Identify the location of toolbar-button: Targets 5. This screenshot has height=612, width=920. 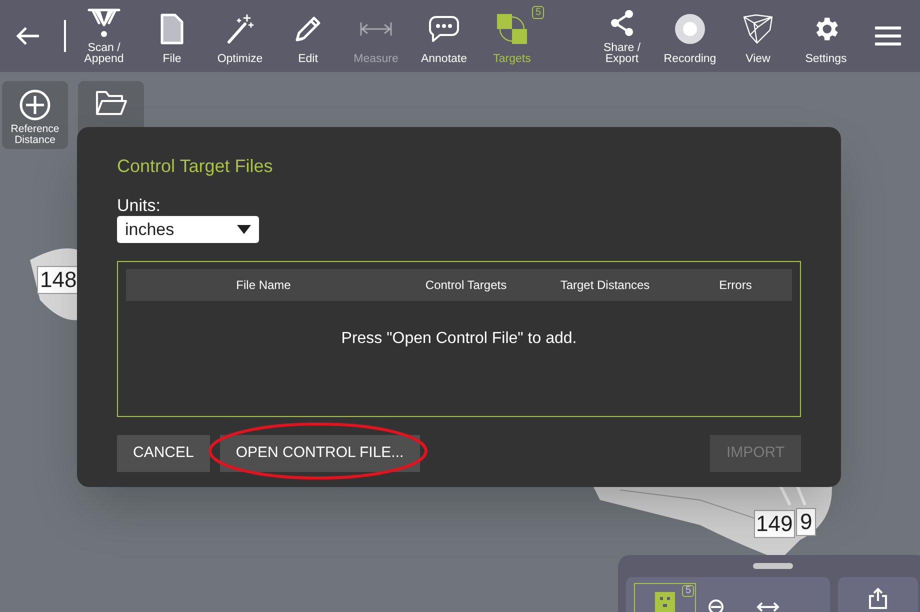
(512, 36).